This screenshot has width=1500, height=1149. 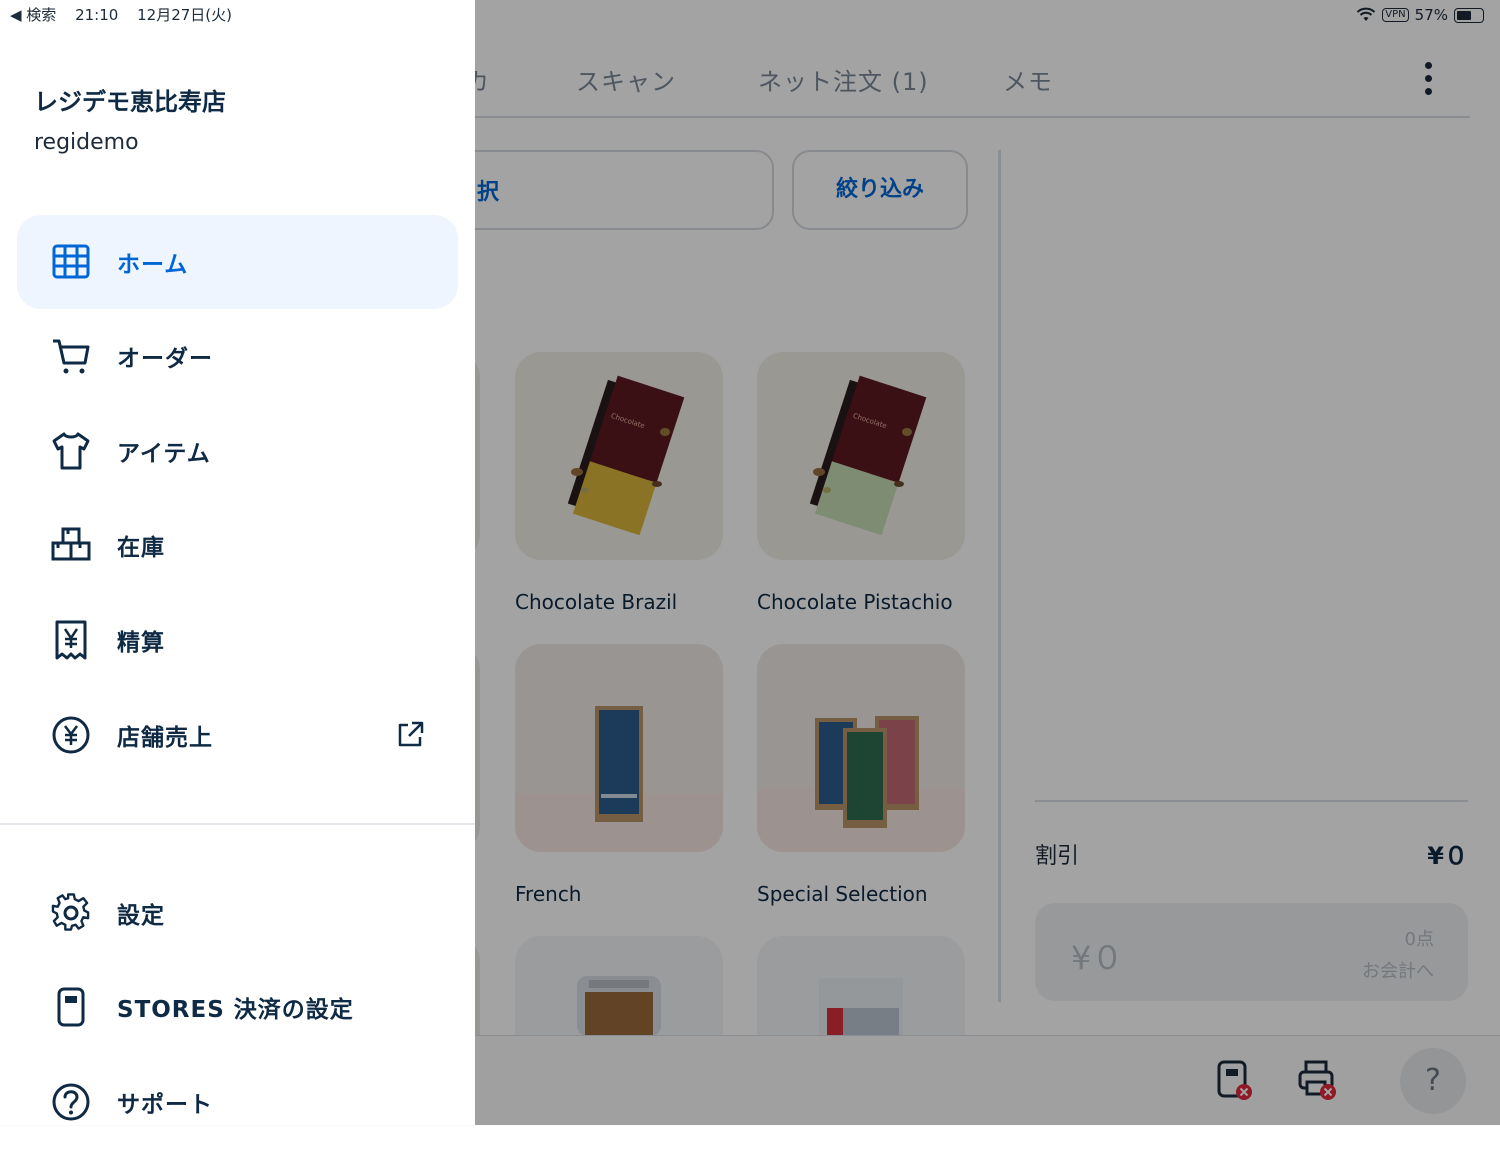 What do you see at coordinates (70, 912) in the screenshot?
I see `gear-icon` at bounding box center [70, 912].